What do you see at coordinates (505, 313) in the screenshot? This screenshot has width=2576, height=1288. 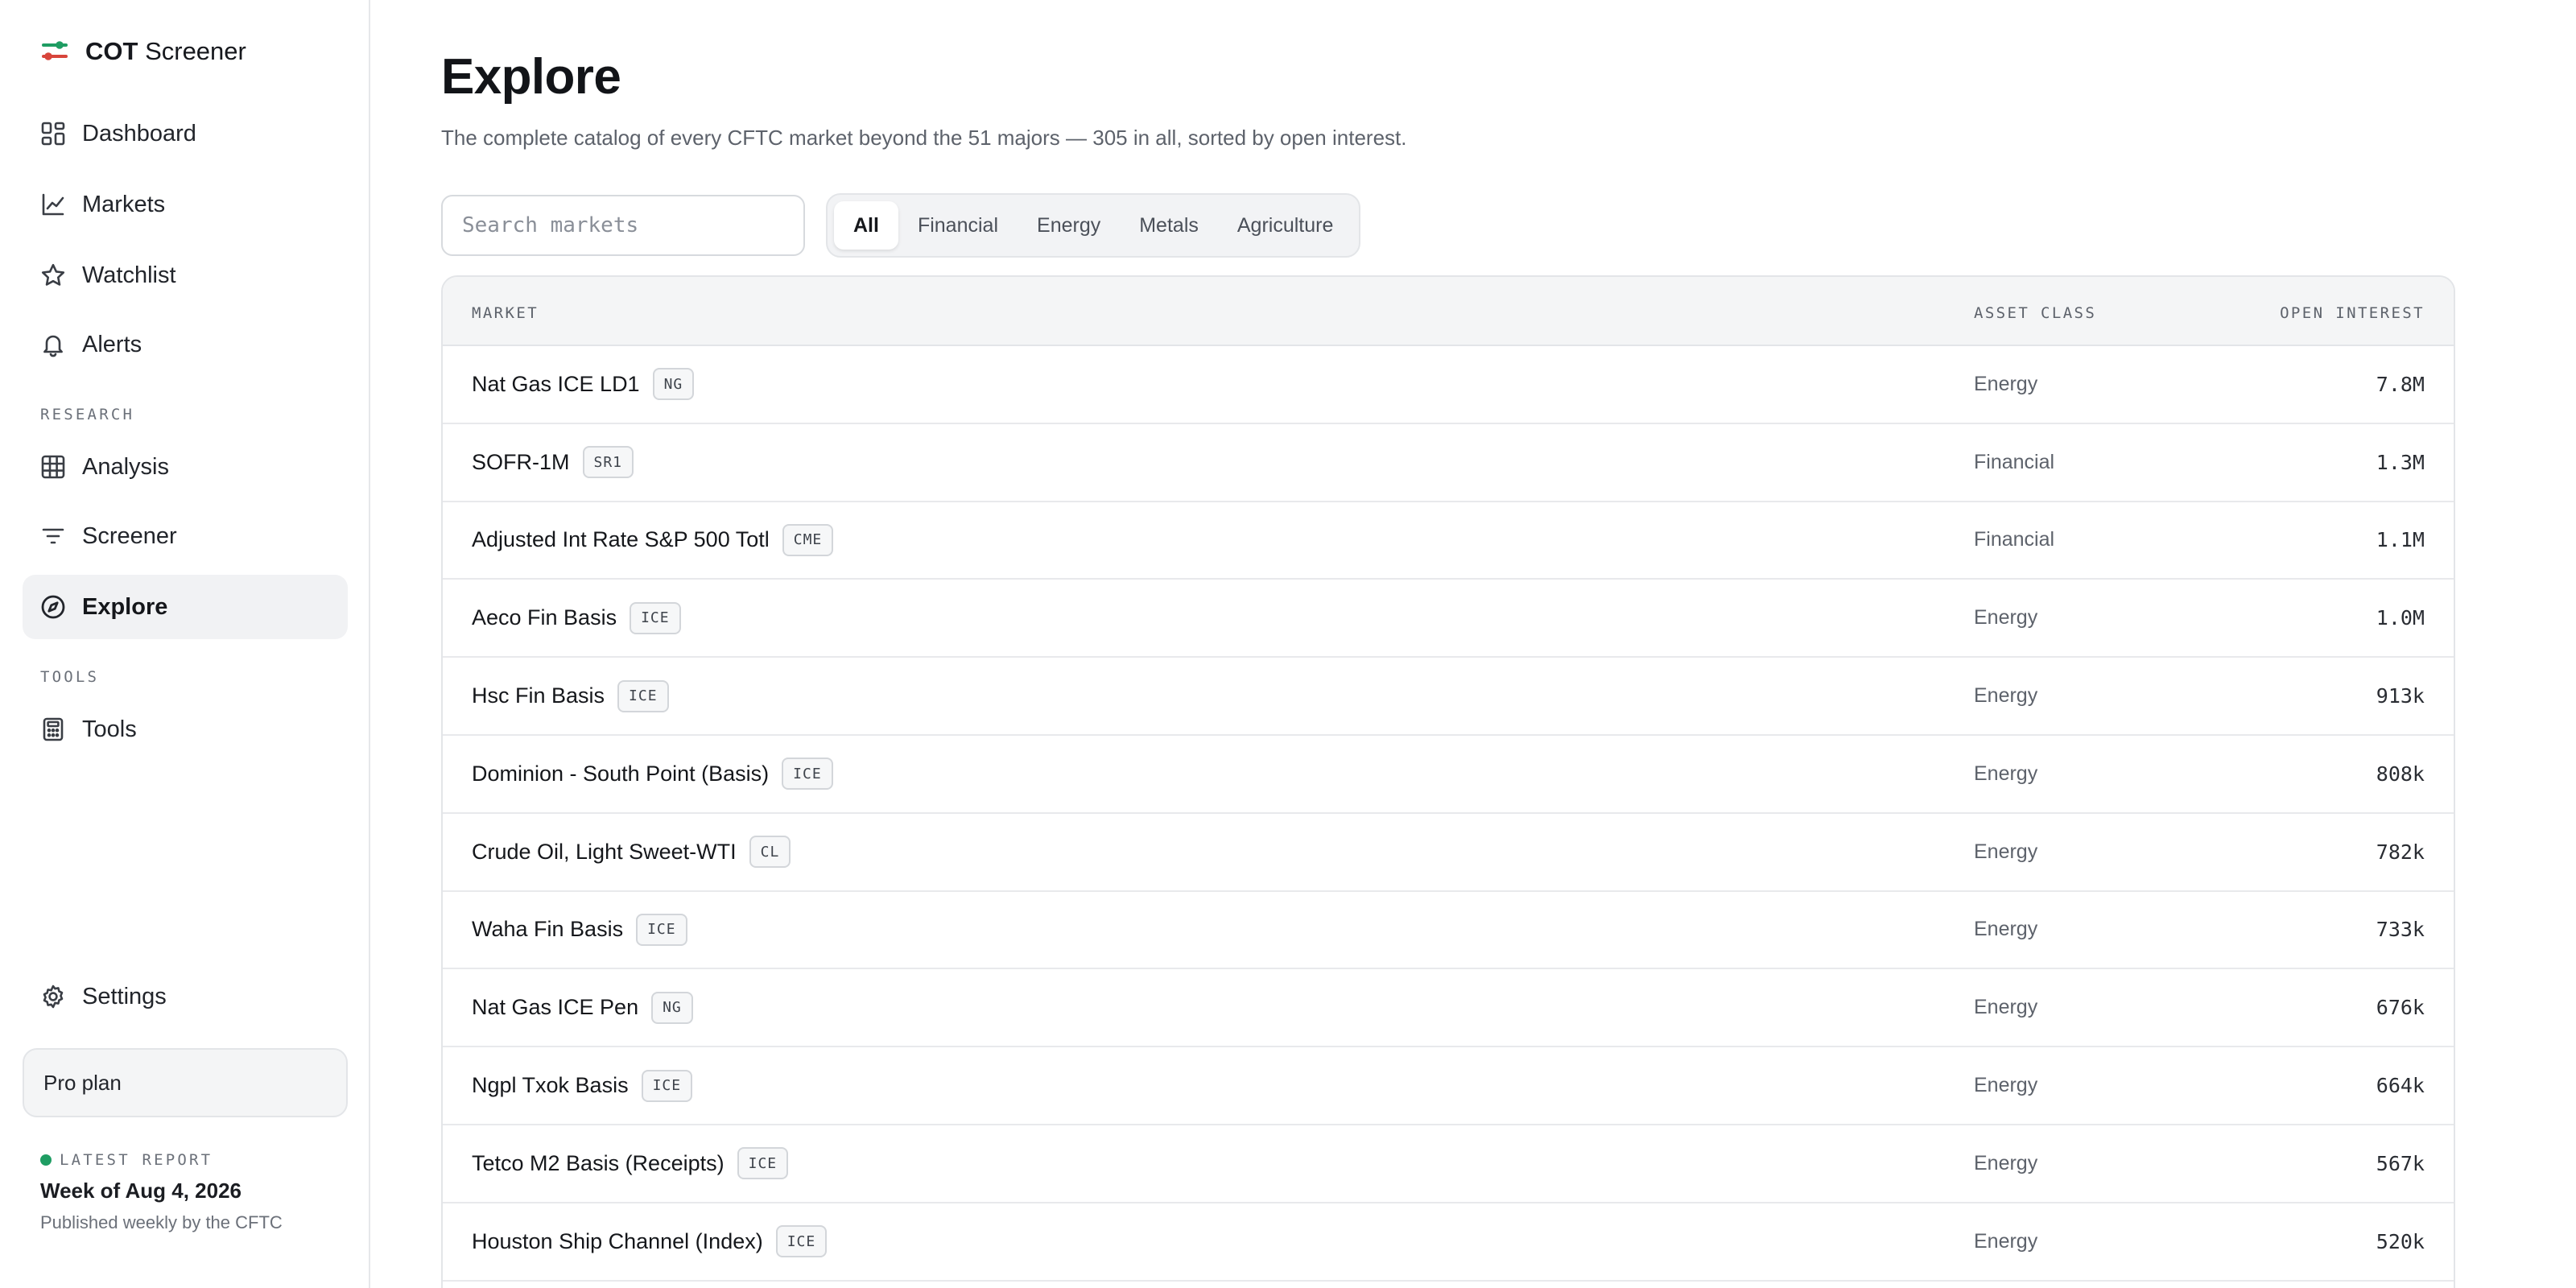 I see `column-header-market: MARKET` at bounding box center [505, 313].